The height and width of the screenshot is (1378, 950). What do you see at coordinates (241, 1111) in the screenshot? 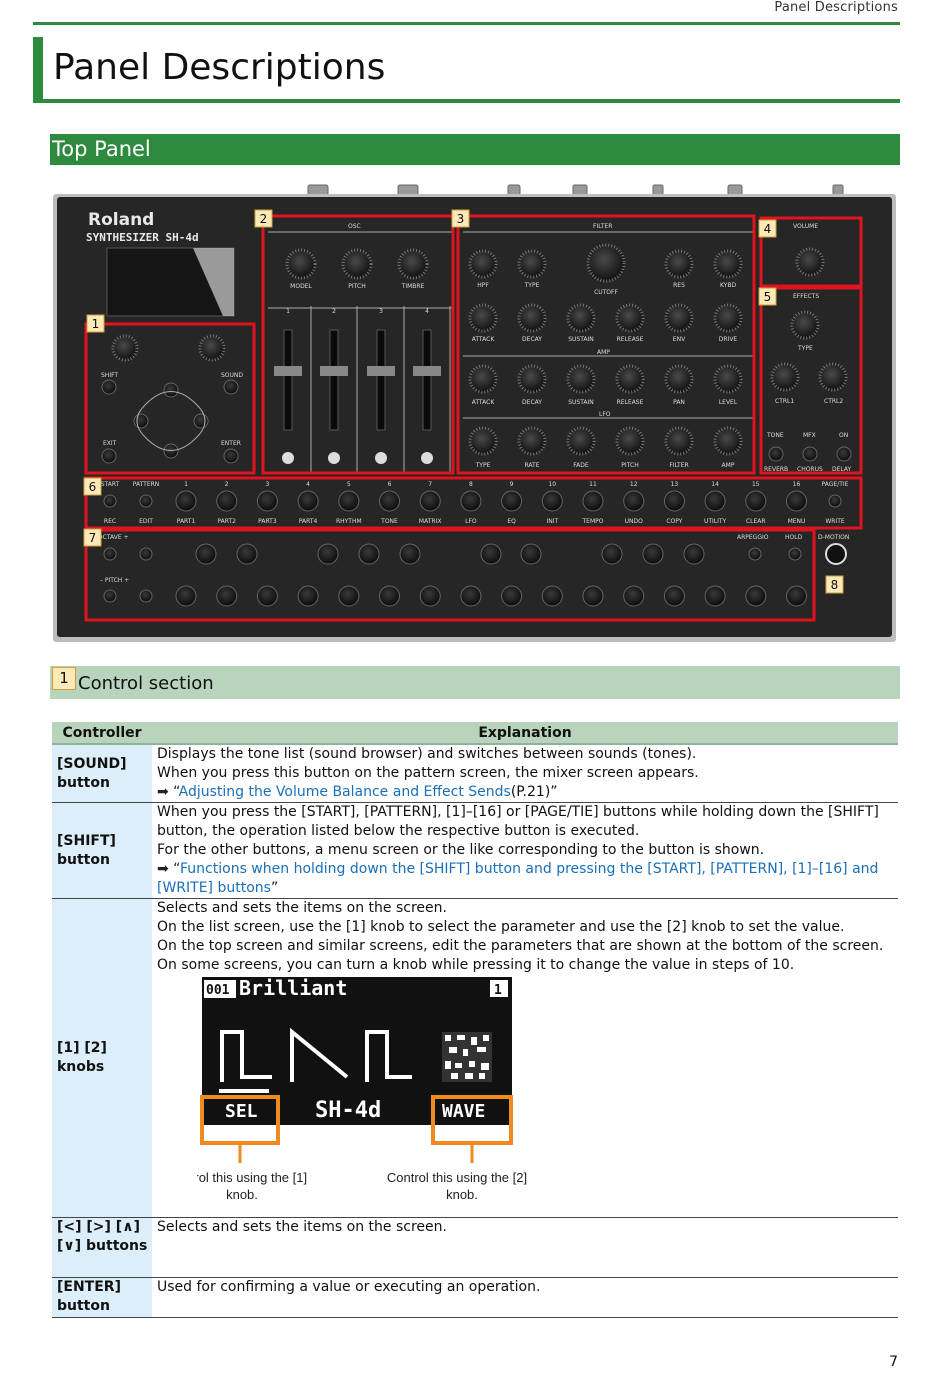
I see `sel-label: SEL` at bounding box center [241, 1111].